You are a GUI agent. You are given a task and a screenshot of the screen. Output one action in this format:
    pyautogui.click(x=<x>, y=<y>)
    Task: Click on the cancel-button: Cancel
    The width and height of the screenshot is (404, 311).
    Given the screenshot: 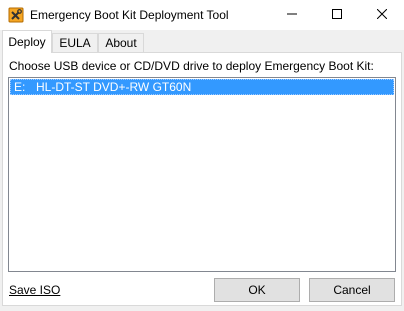 What is the action you would take?
    pyautogui.click(x=352, y=290)
    